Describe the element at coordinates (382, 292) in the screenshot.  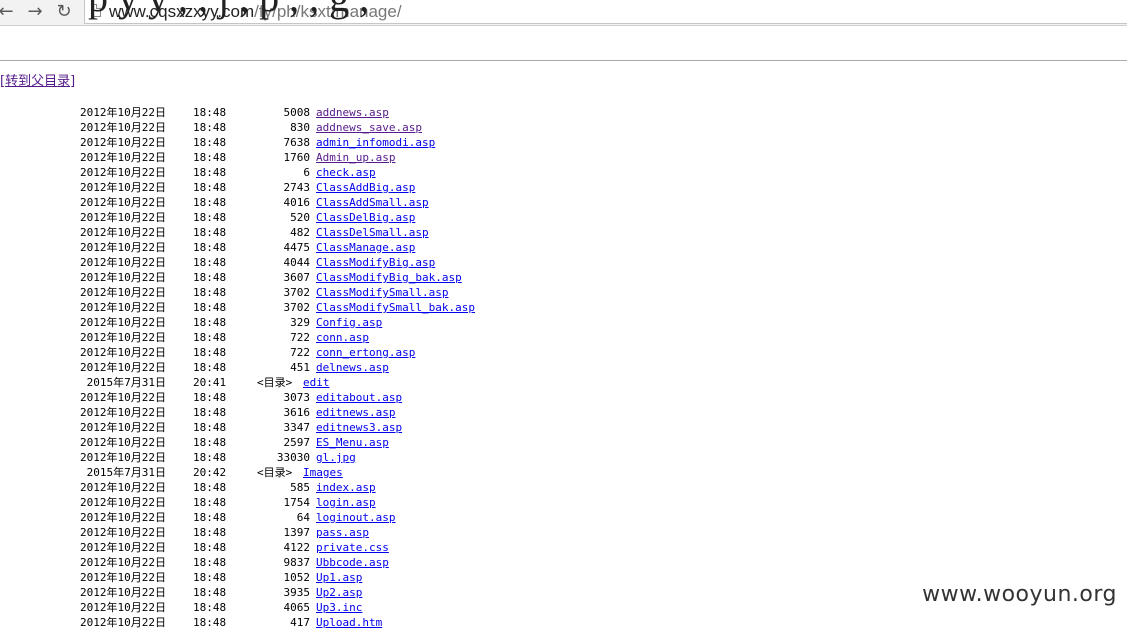
I see `file-link: ClassModifySmall.asp` at that location.